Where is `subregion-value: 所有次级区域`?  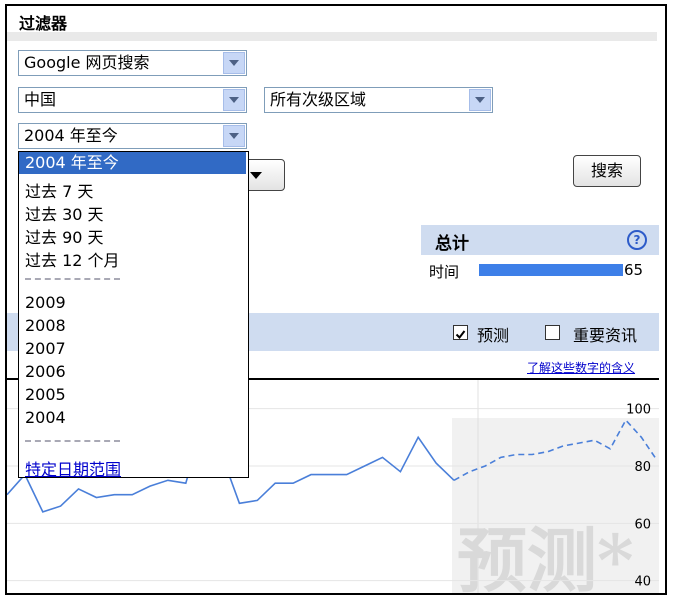 subregion-value: 所有次级区域 is located at coordinates (318, 99).